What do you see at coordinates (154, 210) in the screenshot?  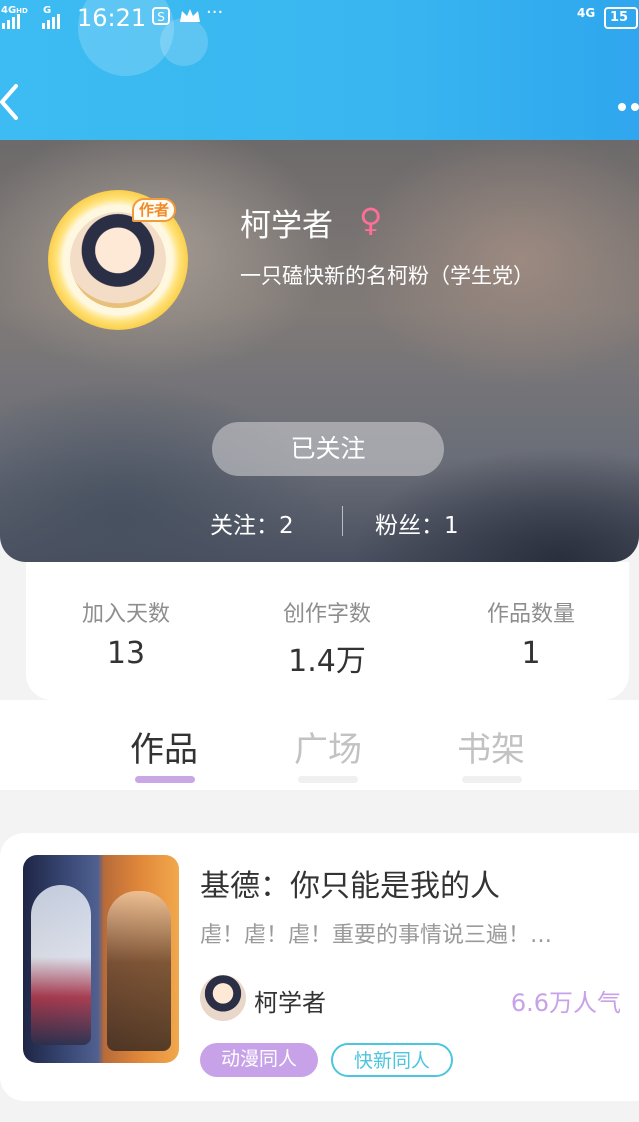 I see `author-badge: 作者` at bounding box center [154, 210].